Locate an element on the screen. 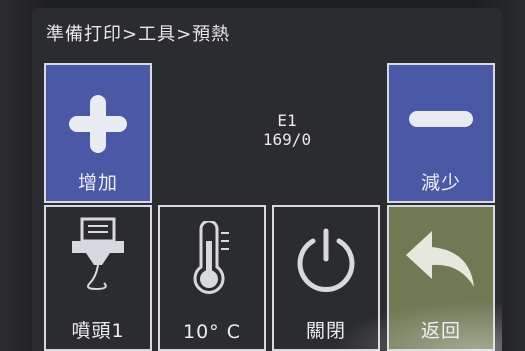  temperature-step-button: 10° C is located at coordinates (212, 278).